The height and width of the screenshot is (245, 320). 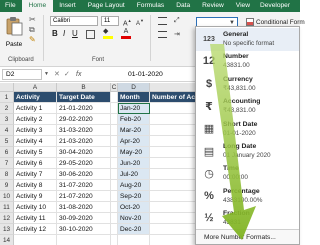 What do you see at coordinates (114, 87) in the screenshot?
I see `column-header-c: C` at bounding box center [114, 87].